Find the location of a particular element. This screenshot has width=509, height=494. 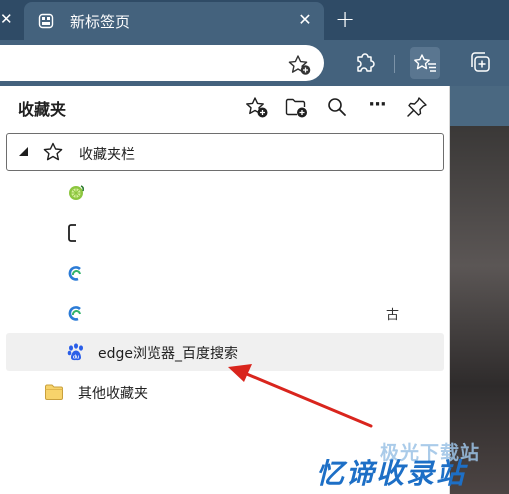

watermark: 极光下载站 忆谛收录站 is located at coordinates (412, 462).